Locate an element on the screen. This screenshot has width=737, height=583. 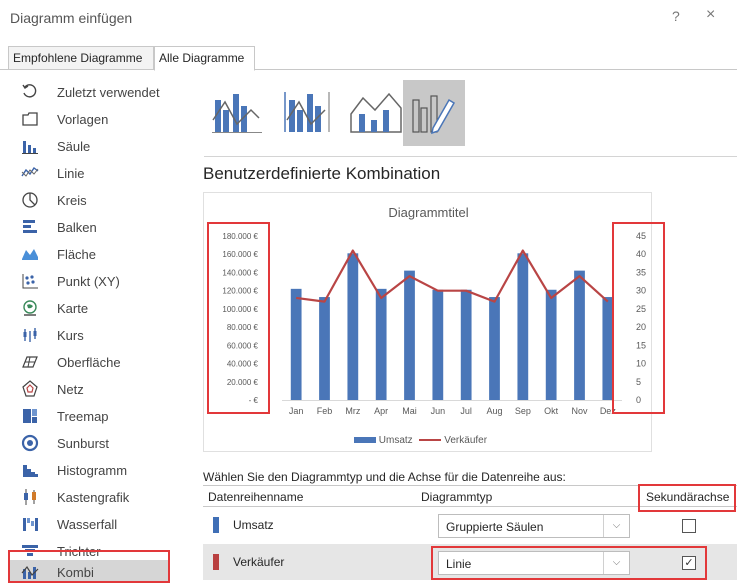
chart-type-select: Gruppierte Säulen ⌵ is located at coordinates (534, 526).